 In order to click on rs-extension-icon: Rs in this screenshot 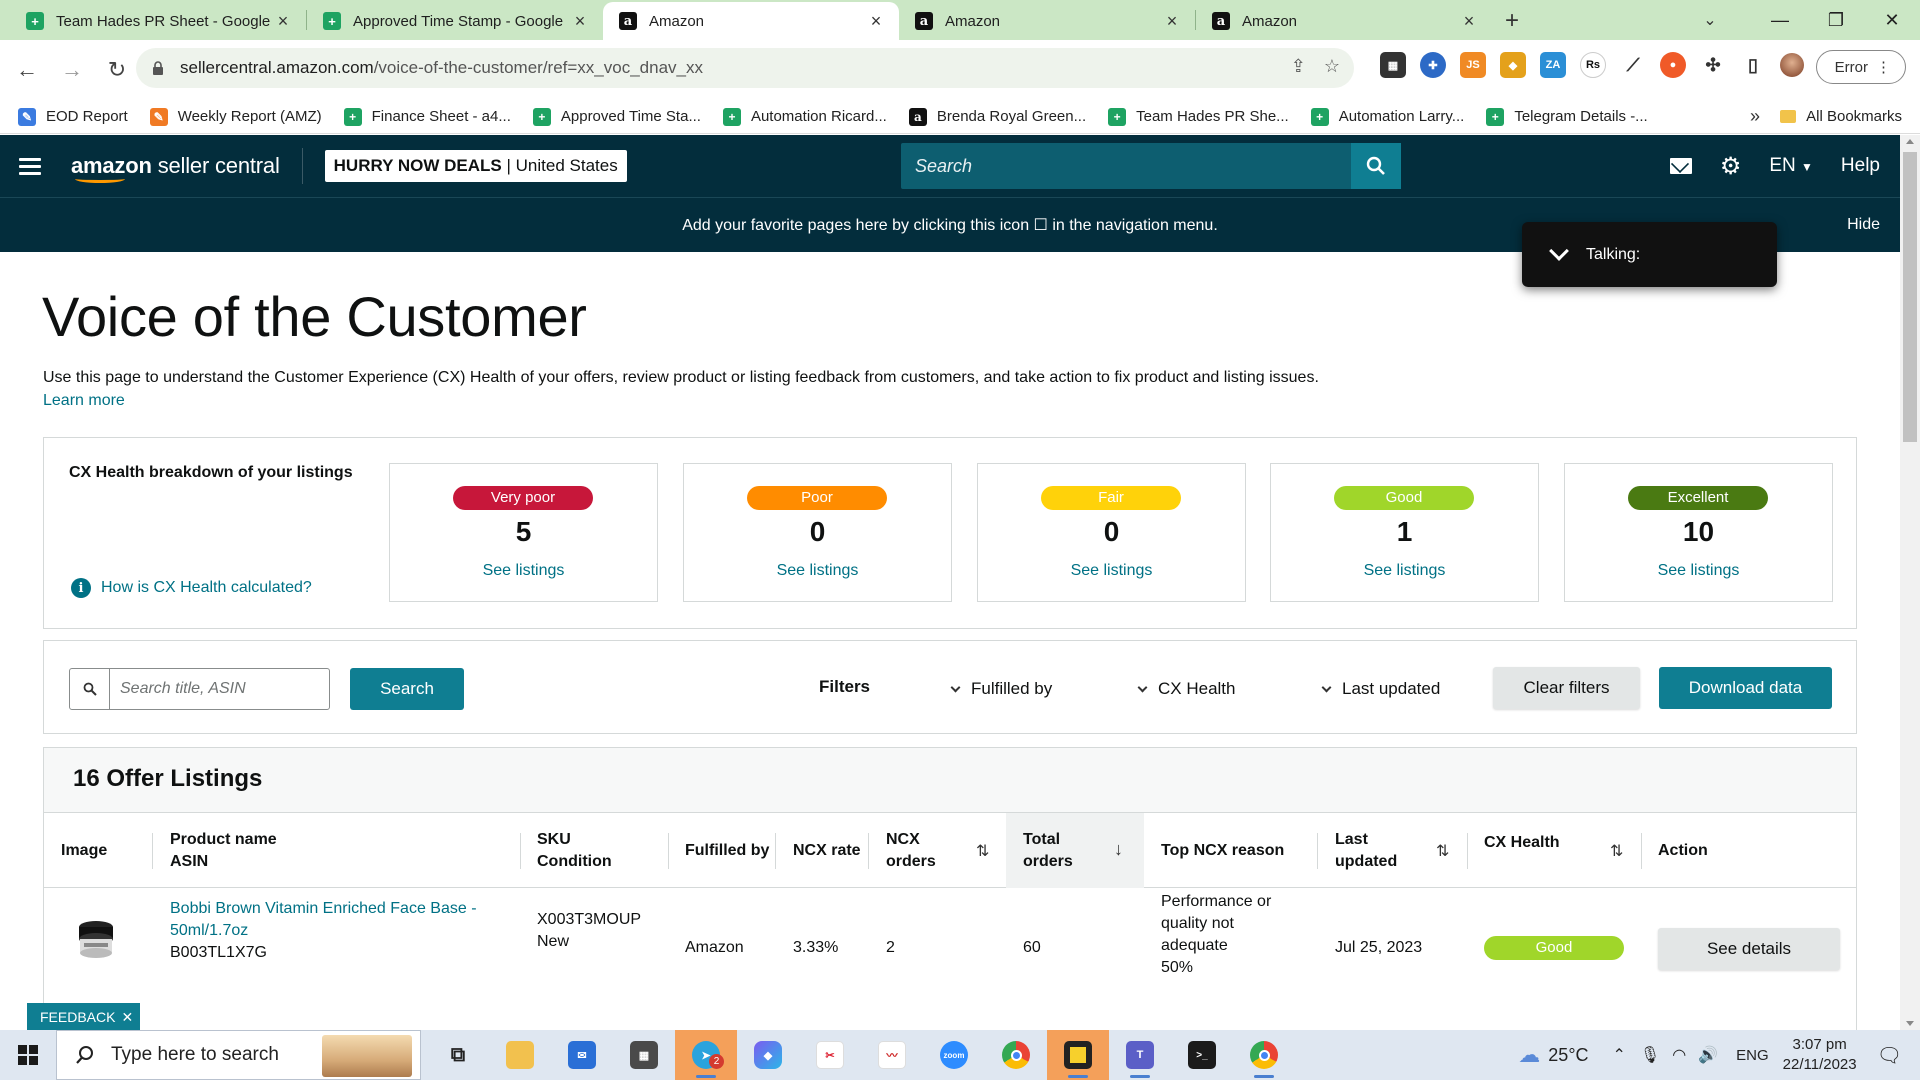, I will do `click(1593, 65)`.